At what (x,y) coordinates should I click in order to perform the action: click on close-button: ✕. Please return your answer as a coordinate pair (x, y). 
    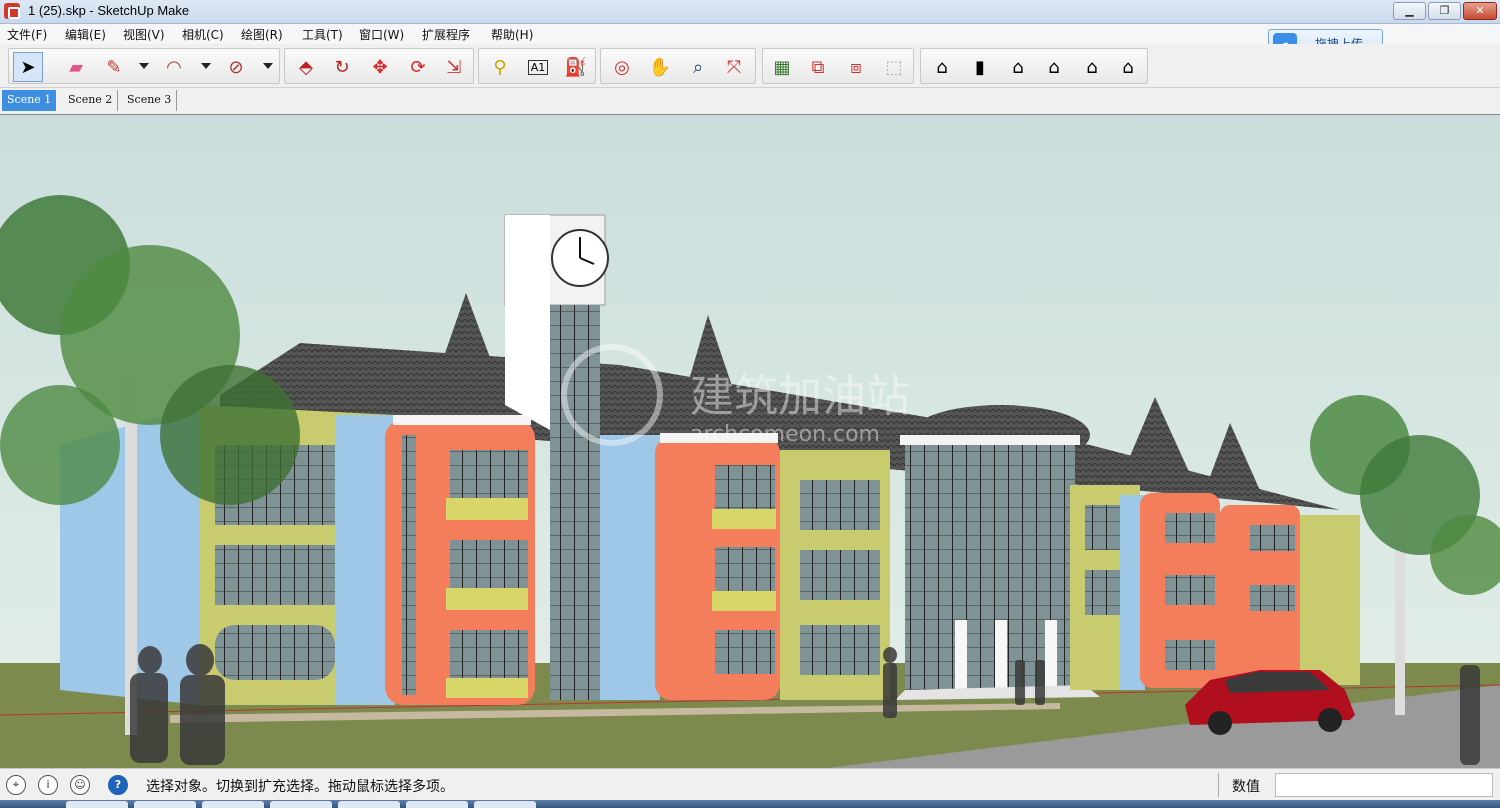
    Looking at the image, I should click on (1480, 11).